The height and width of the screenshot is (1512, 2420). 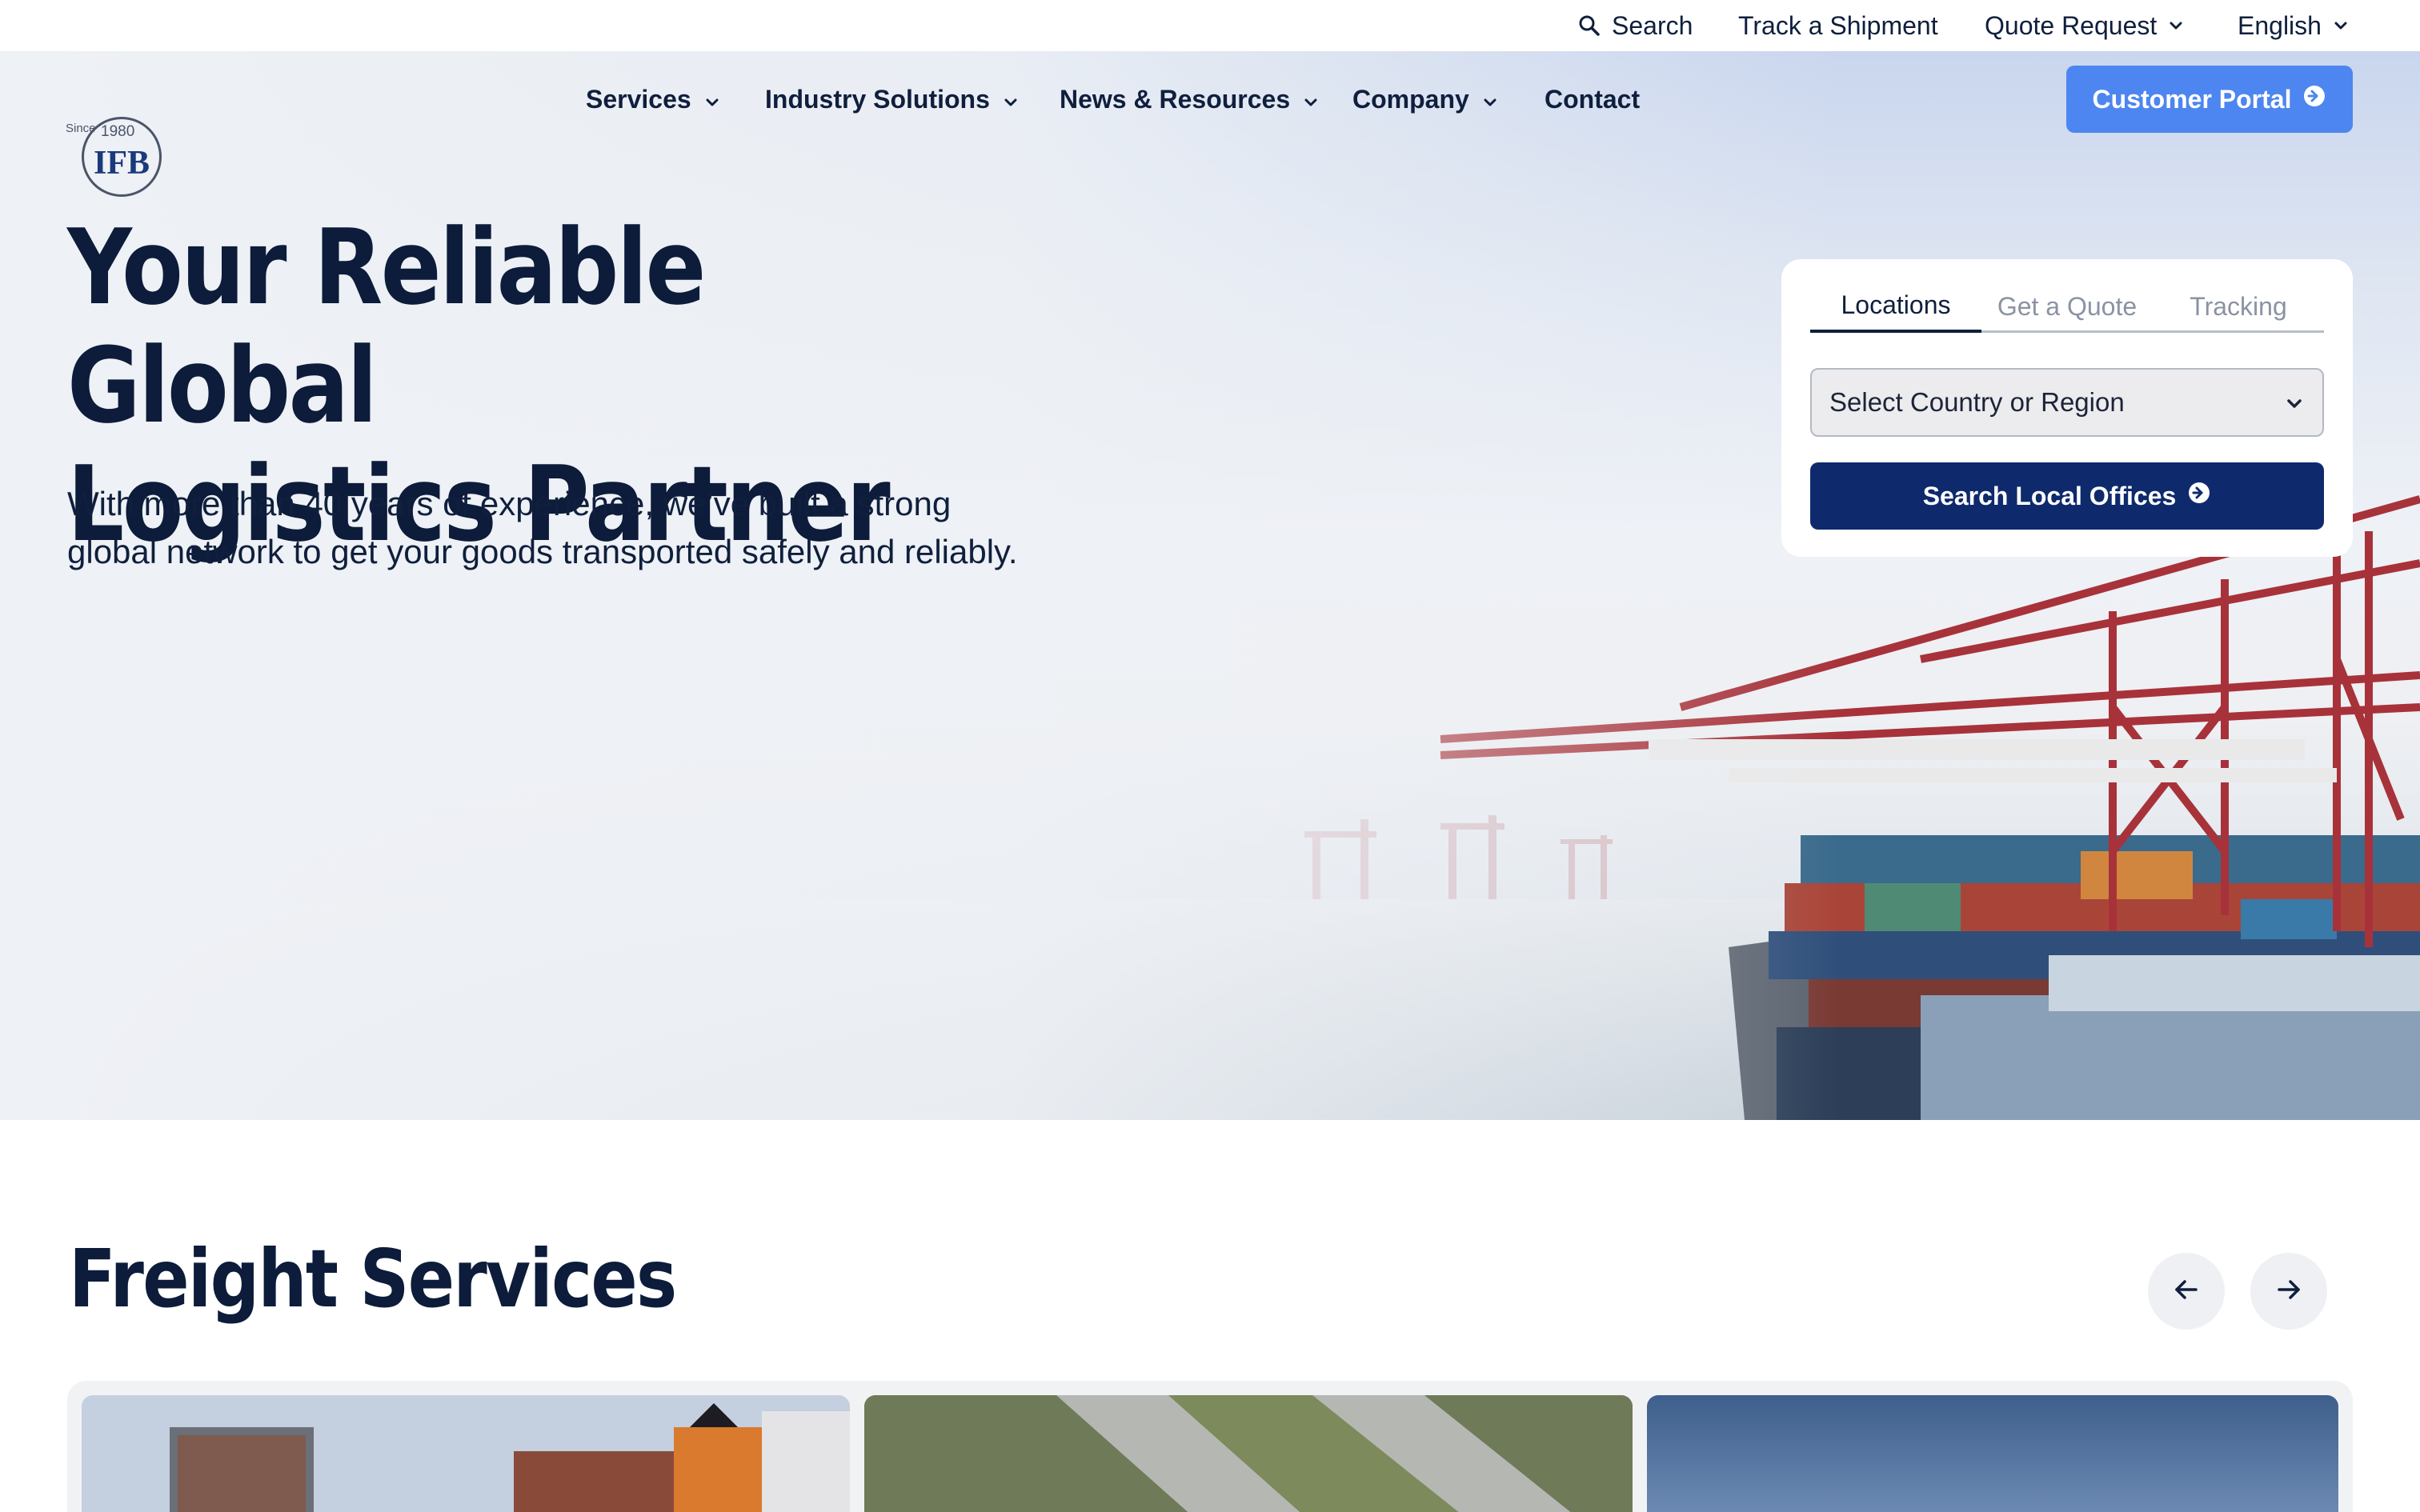 What do you see at coordinates (2280, 25) in the screenshot?
I see `language-label: English` at bounding box center [2280, 25].